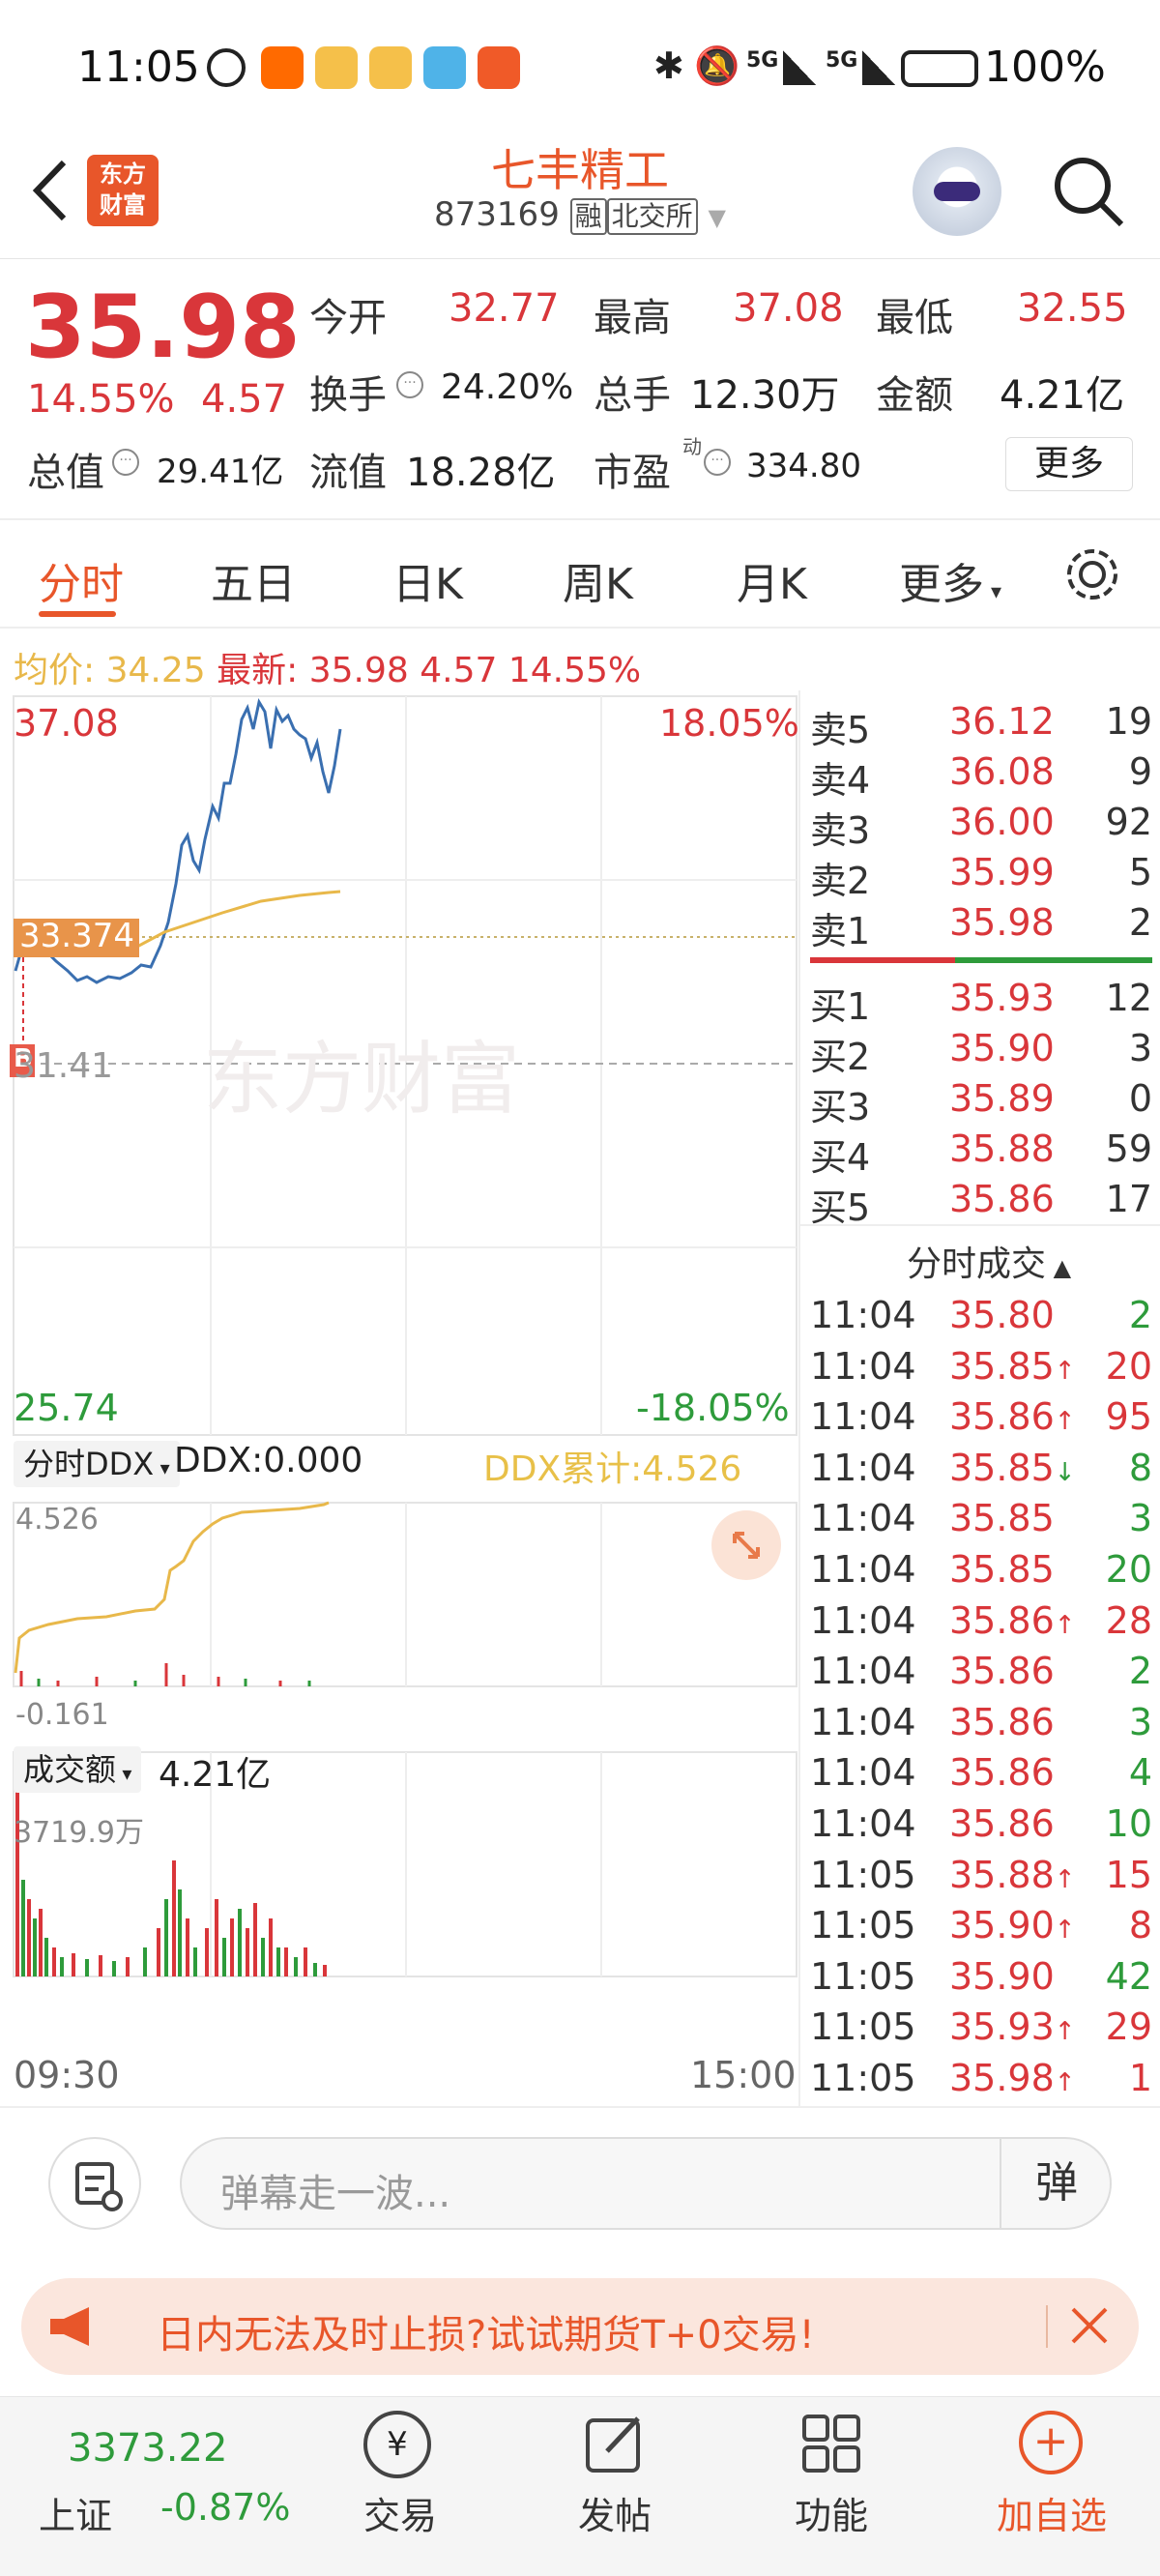 The height and width of the screenshot is (2576, 1160). I want to click on volume-selector-label: 成交额, so click(70, 1769).